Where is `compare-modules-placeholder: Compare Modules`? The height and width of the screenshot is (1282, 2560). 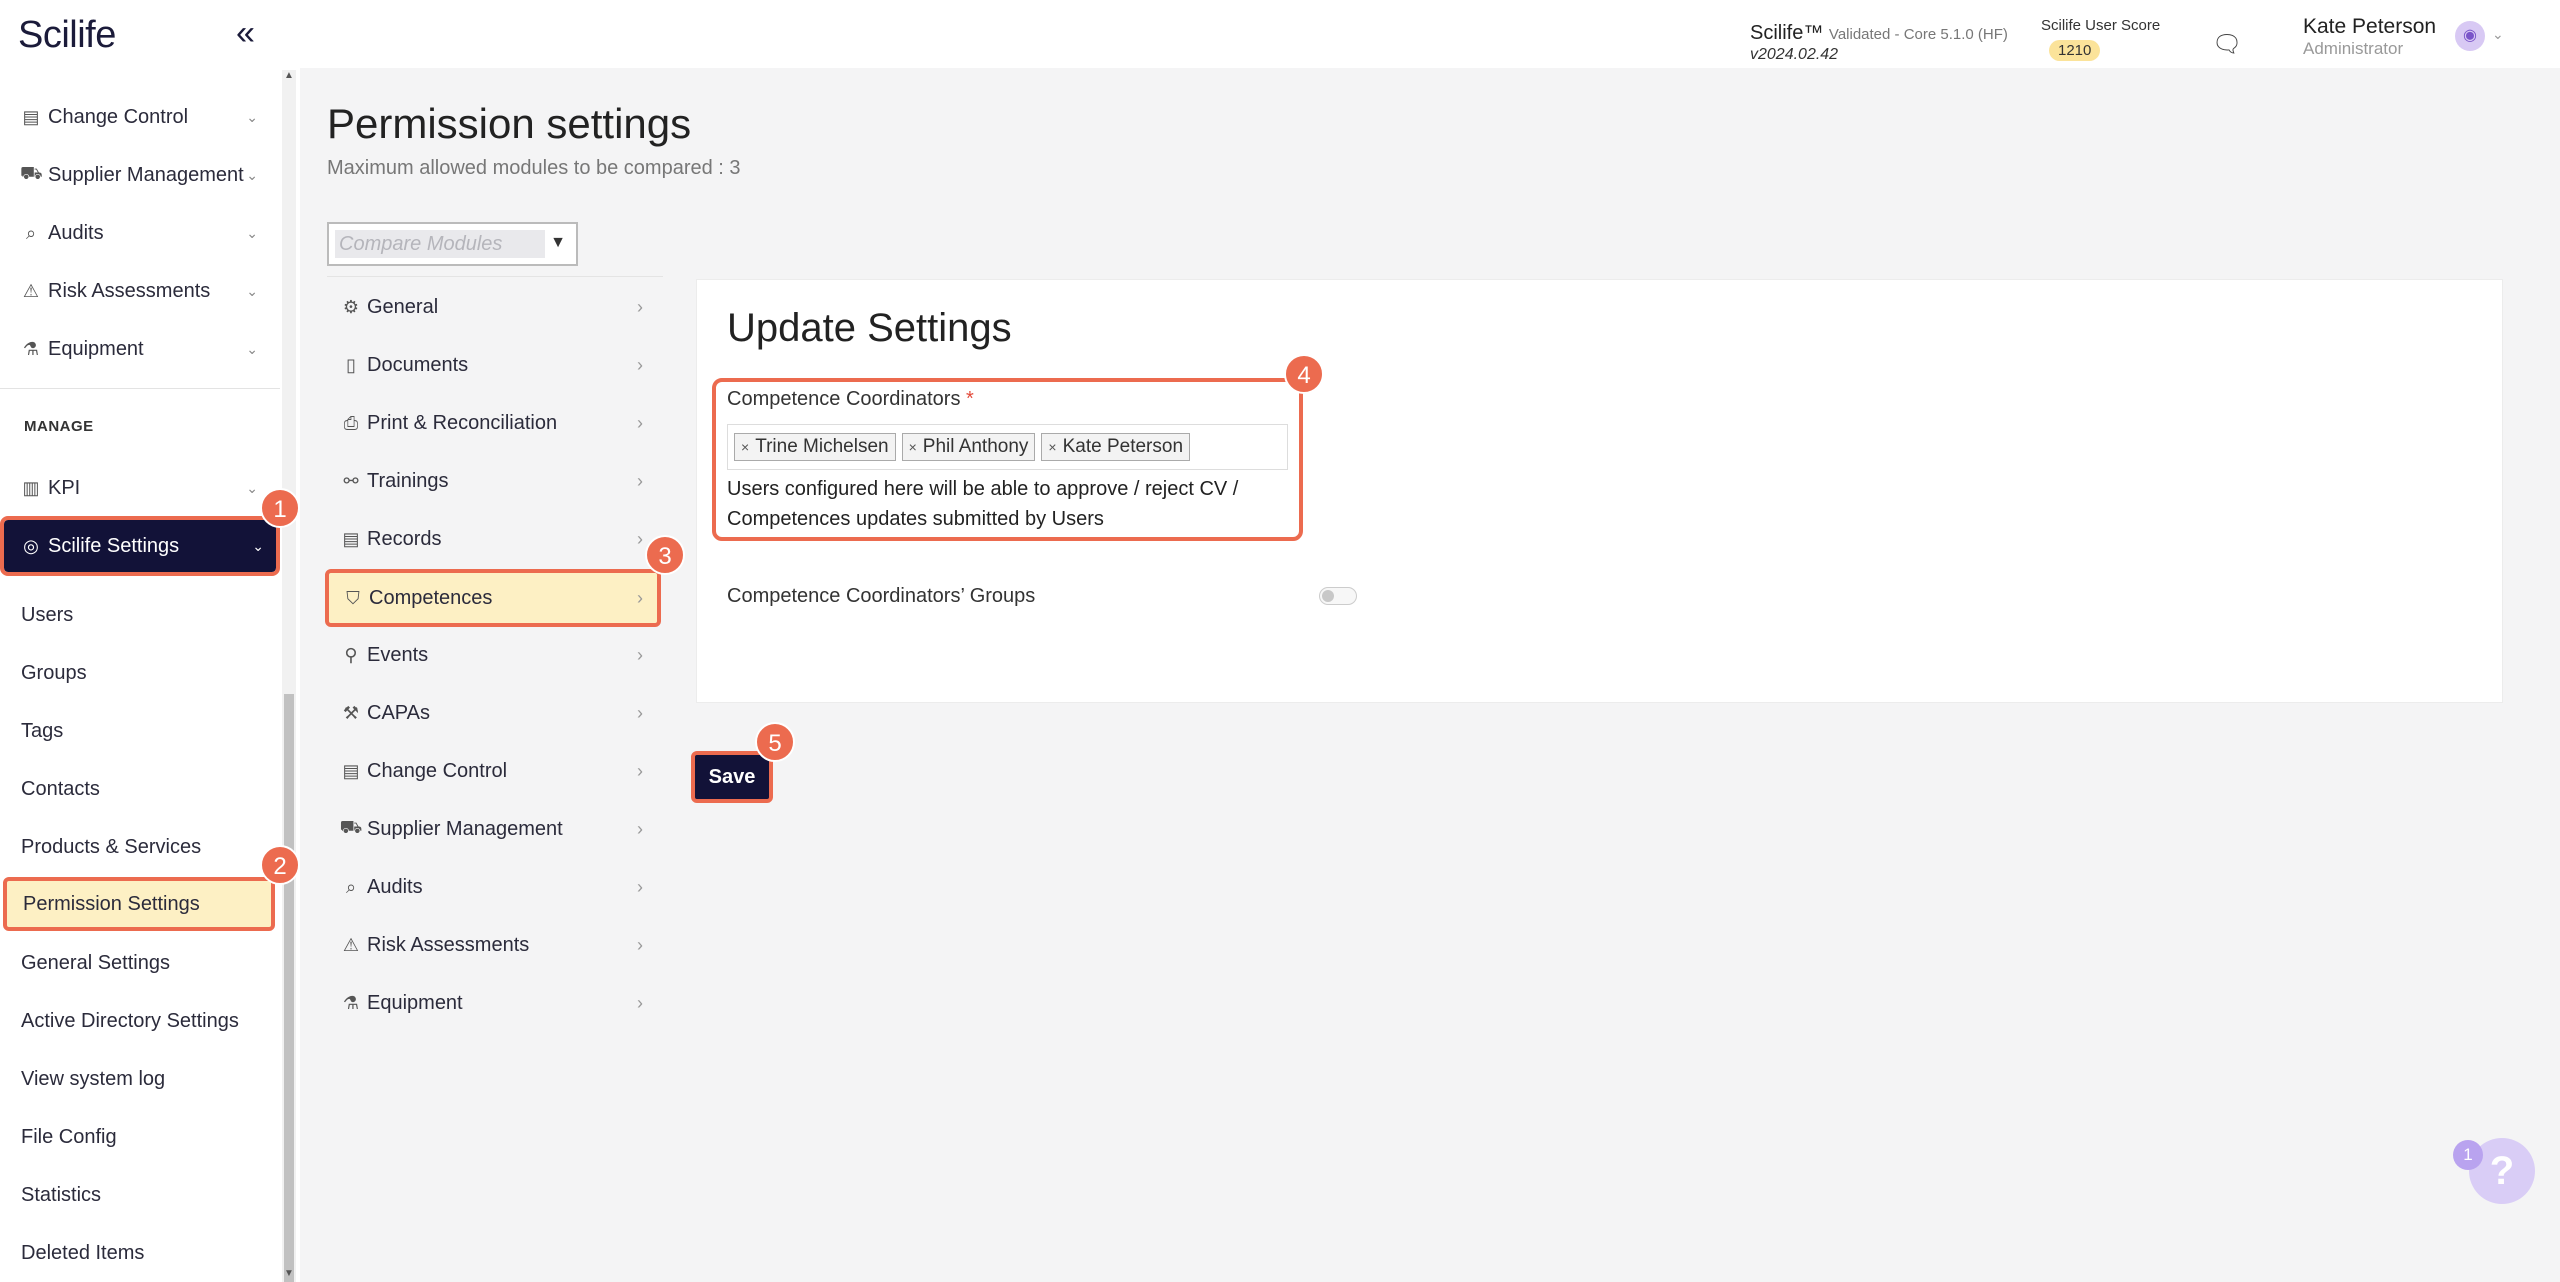
compare-modules-placeholder: Compare Modules is located at coordinates (440, 244).